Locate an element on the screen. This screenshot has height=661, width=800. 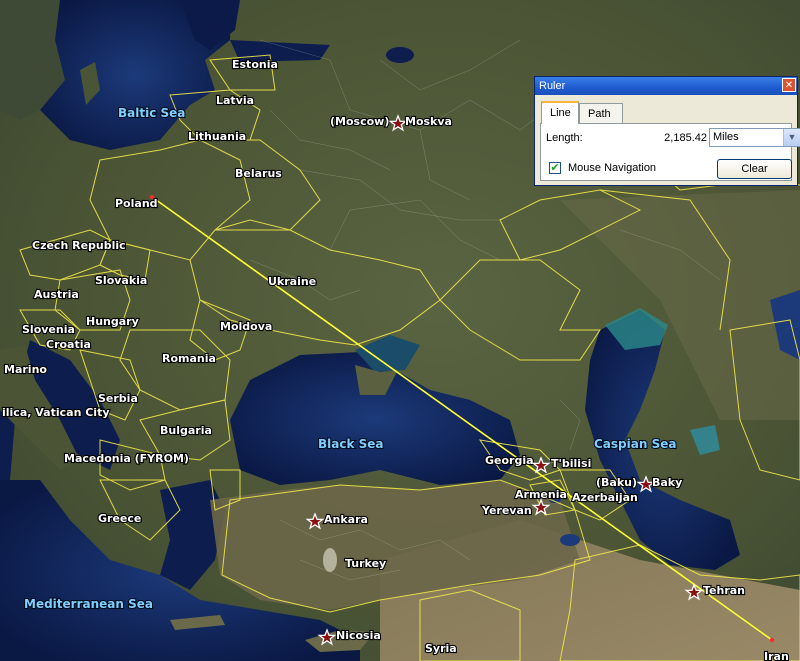
unit-select: Miles ▼ is located at coordinates (754, 137).